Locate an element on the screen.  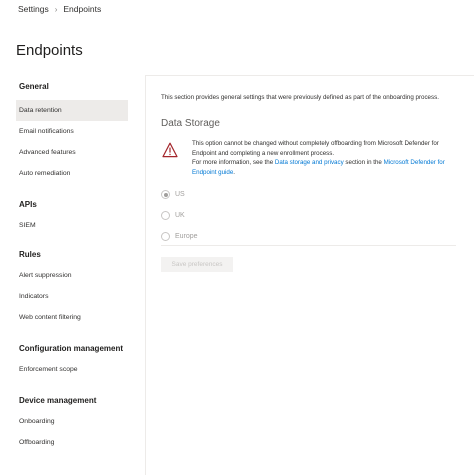
radio-circle-europe is located at coordinates (165, 237).